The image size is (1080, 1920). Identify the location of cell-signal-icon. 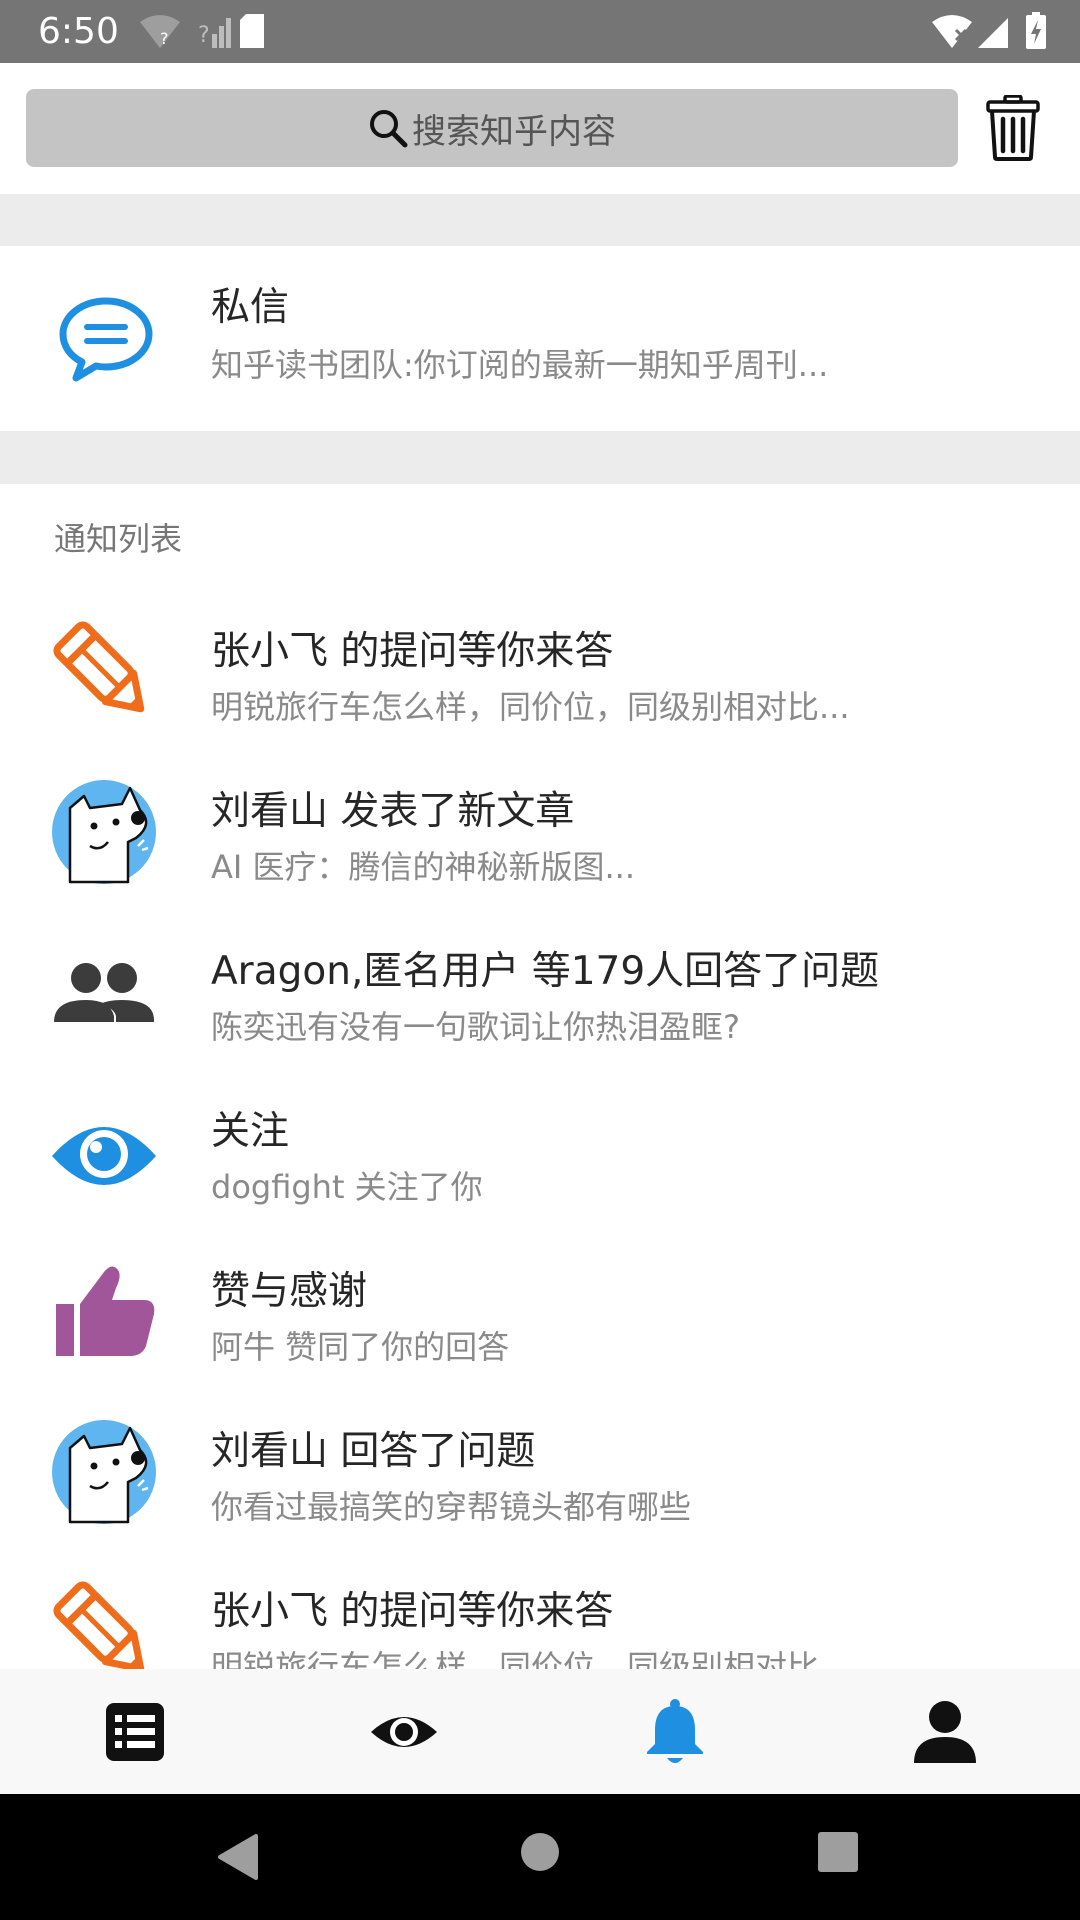
(993, 33).